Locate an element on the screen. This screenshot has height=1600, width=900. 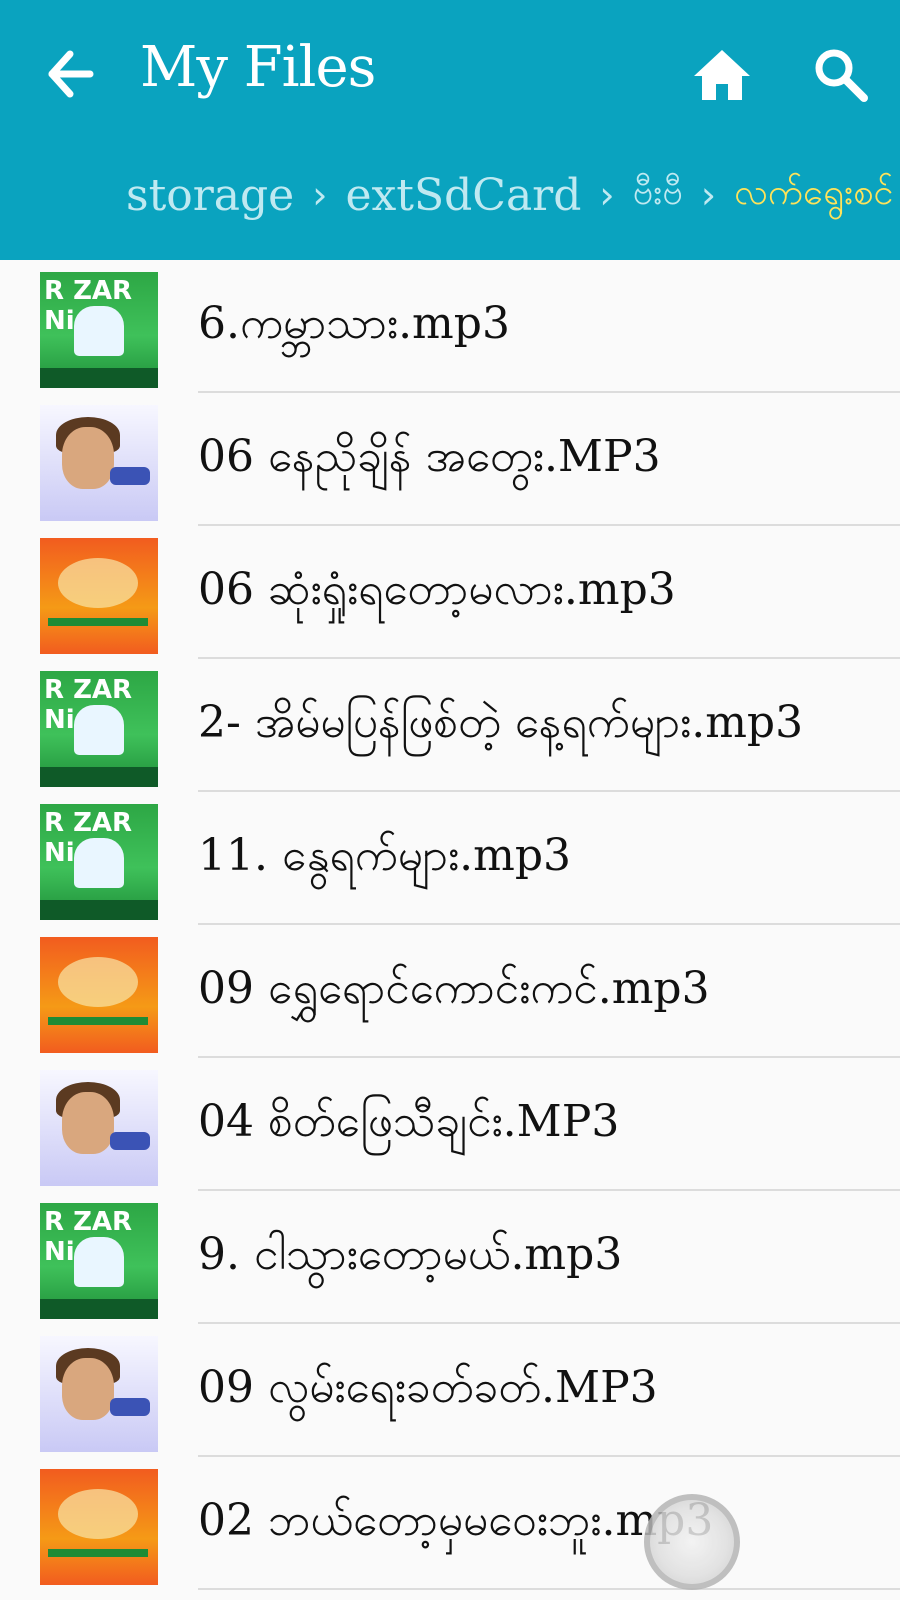
breadcrumb-folder: ဗီးဗီ is located at coordinates (658, 195).